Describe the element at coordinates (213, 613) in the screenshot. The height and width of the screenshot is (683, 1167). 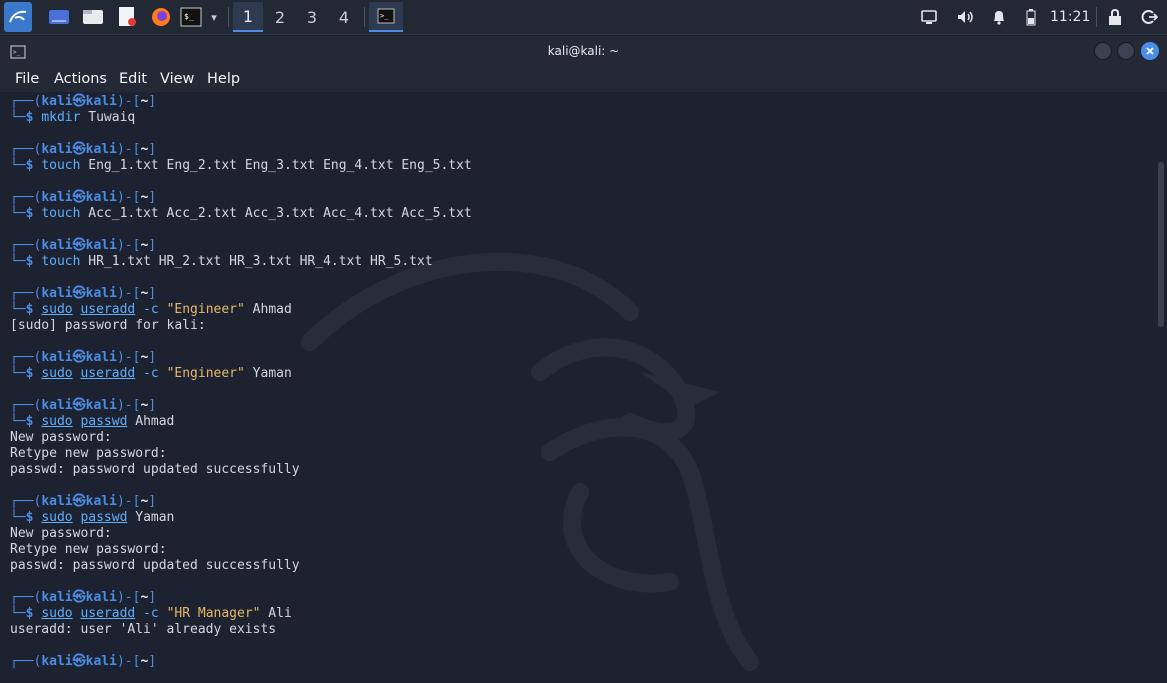
I see `command-string: "HR Manager"` at that location.